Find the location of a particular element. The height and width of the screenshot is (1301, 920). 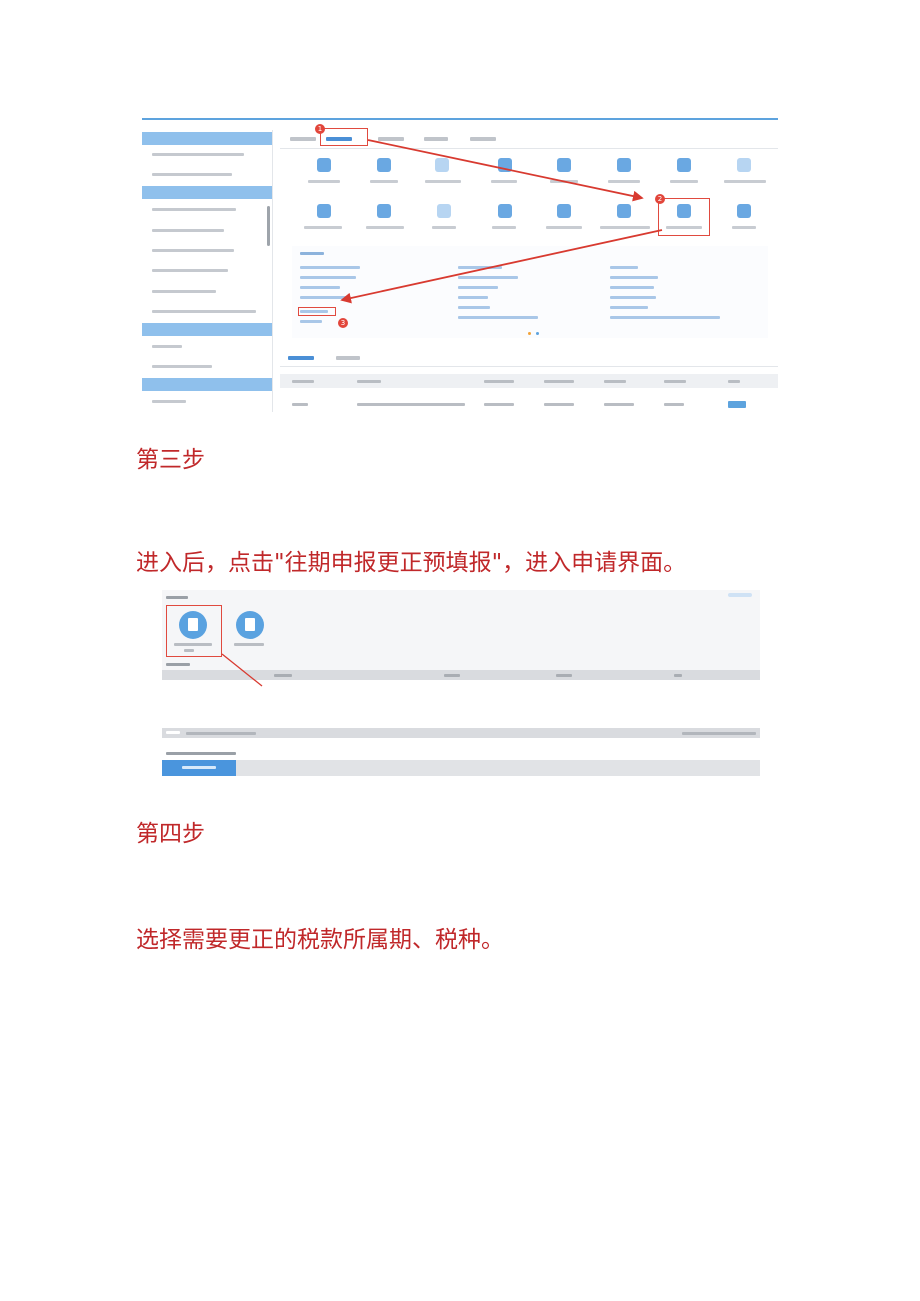

step4-heading: 第四步 is located at coordinates (170, 834).